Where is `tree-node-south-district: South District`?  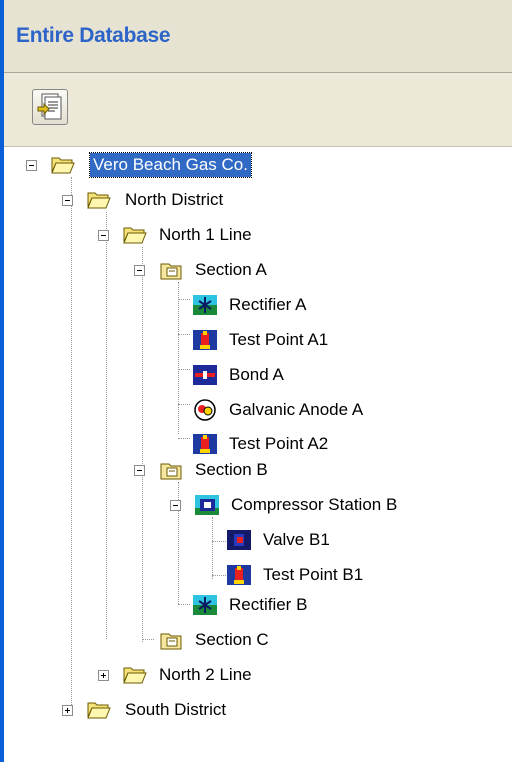 tree-node-south-district: South District is located at coordinates (164, 710).